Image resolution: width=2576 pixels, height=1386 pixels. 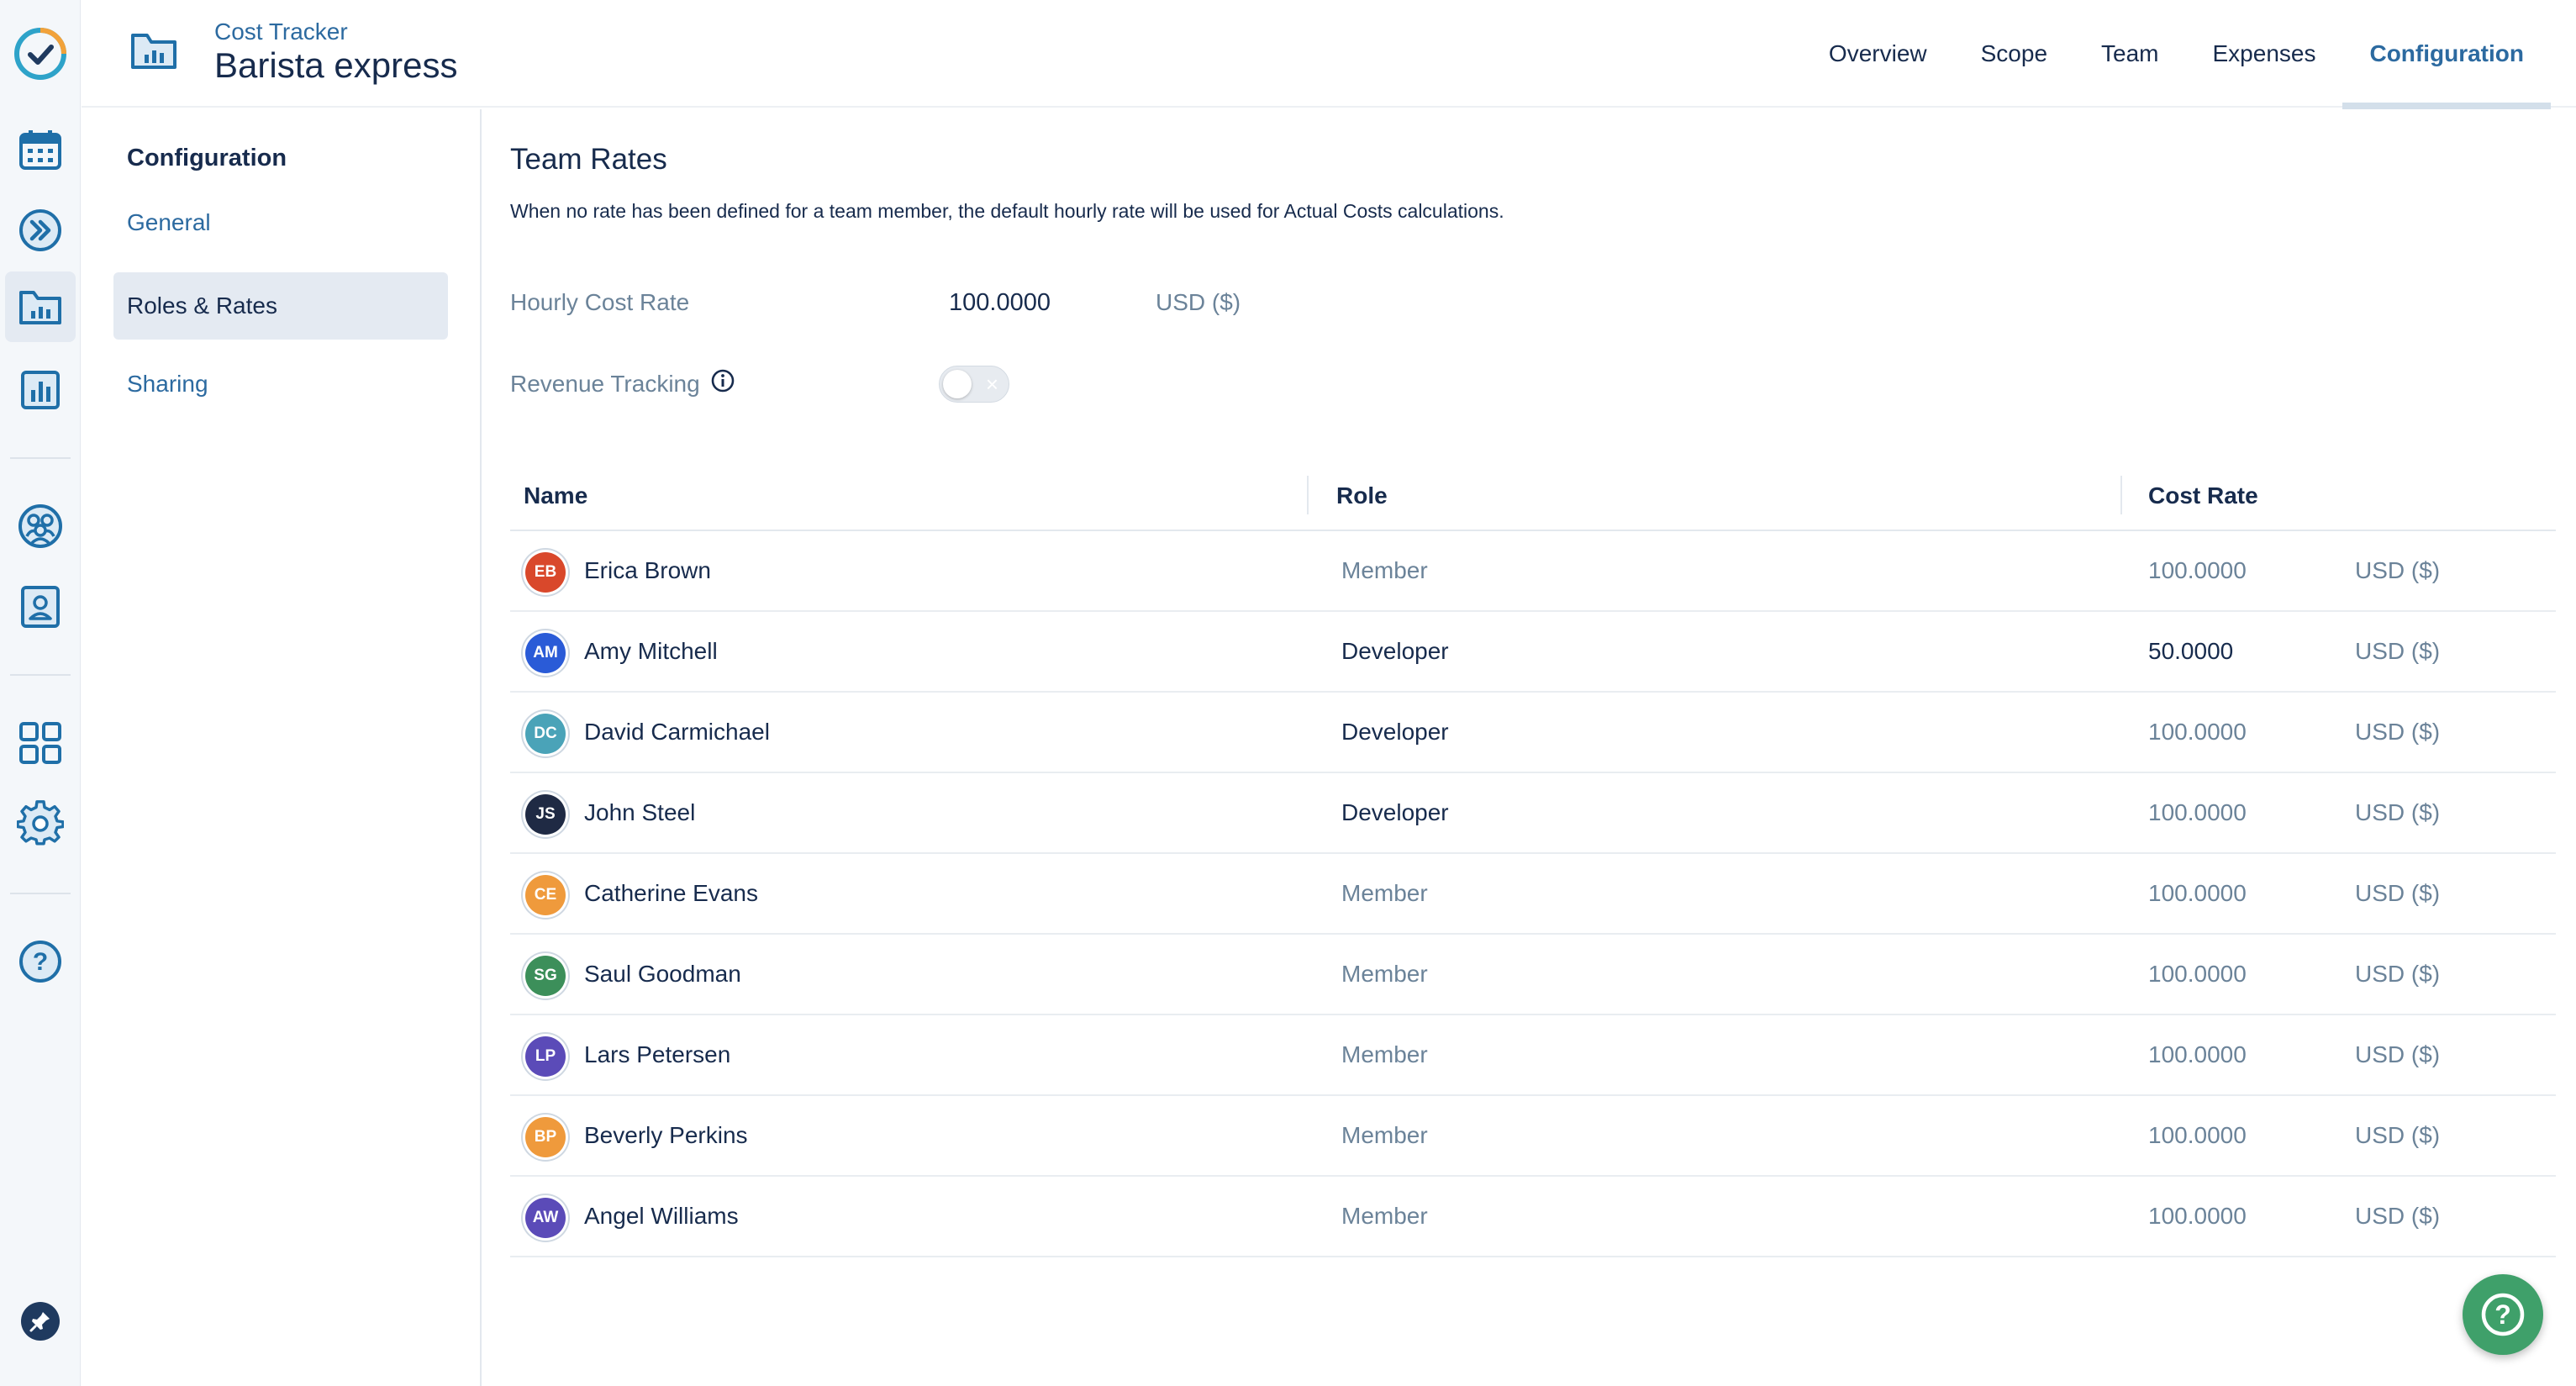 I want to click on member-name: Catherine Evans, so click(x=671, y=893).